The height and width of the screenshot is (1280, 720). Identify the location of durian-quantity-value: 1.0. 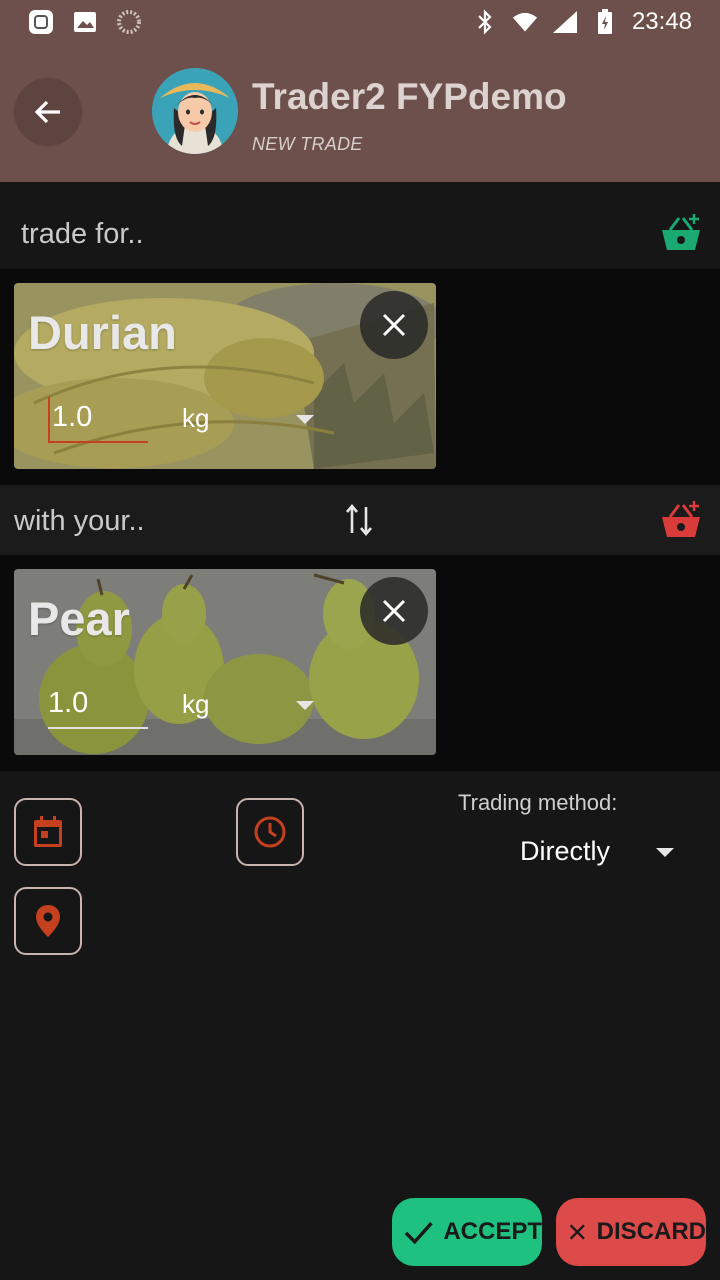
(72, 417).